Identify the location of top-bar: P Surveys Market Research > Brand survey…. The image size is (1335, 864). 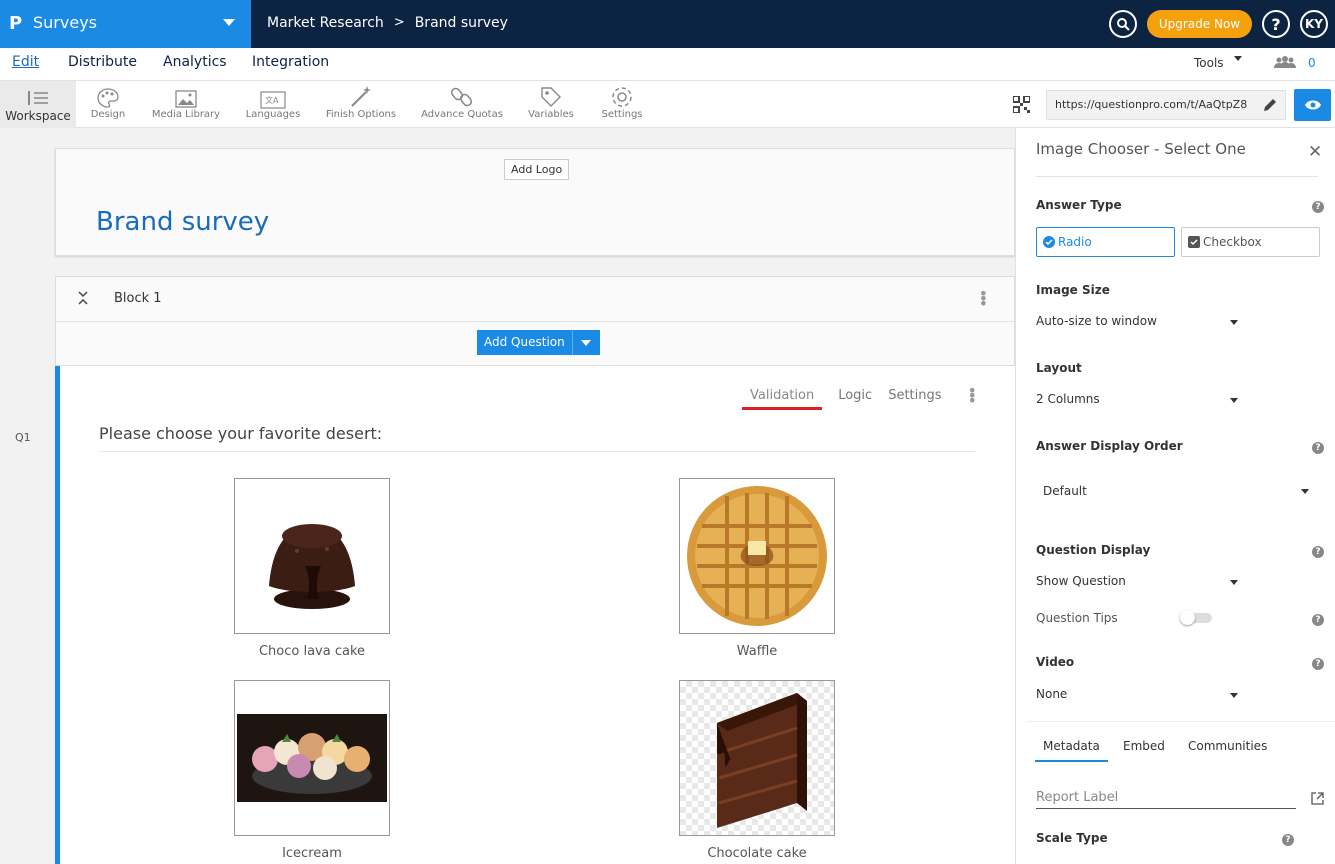
(667, 24).